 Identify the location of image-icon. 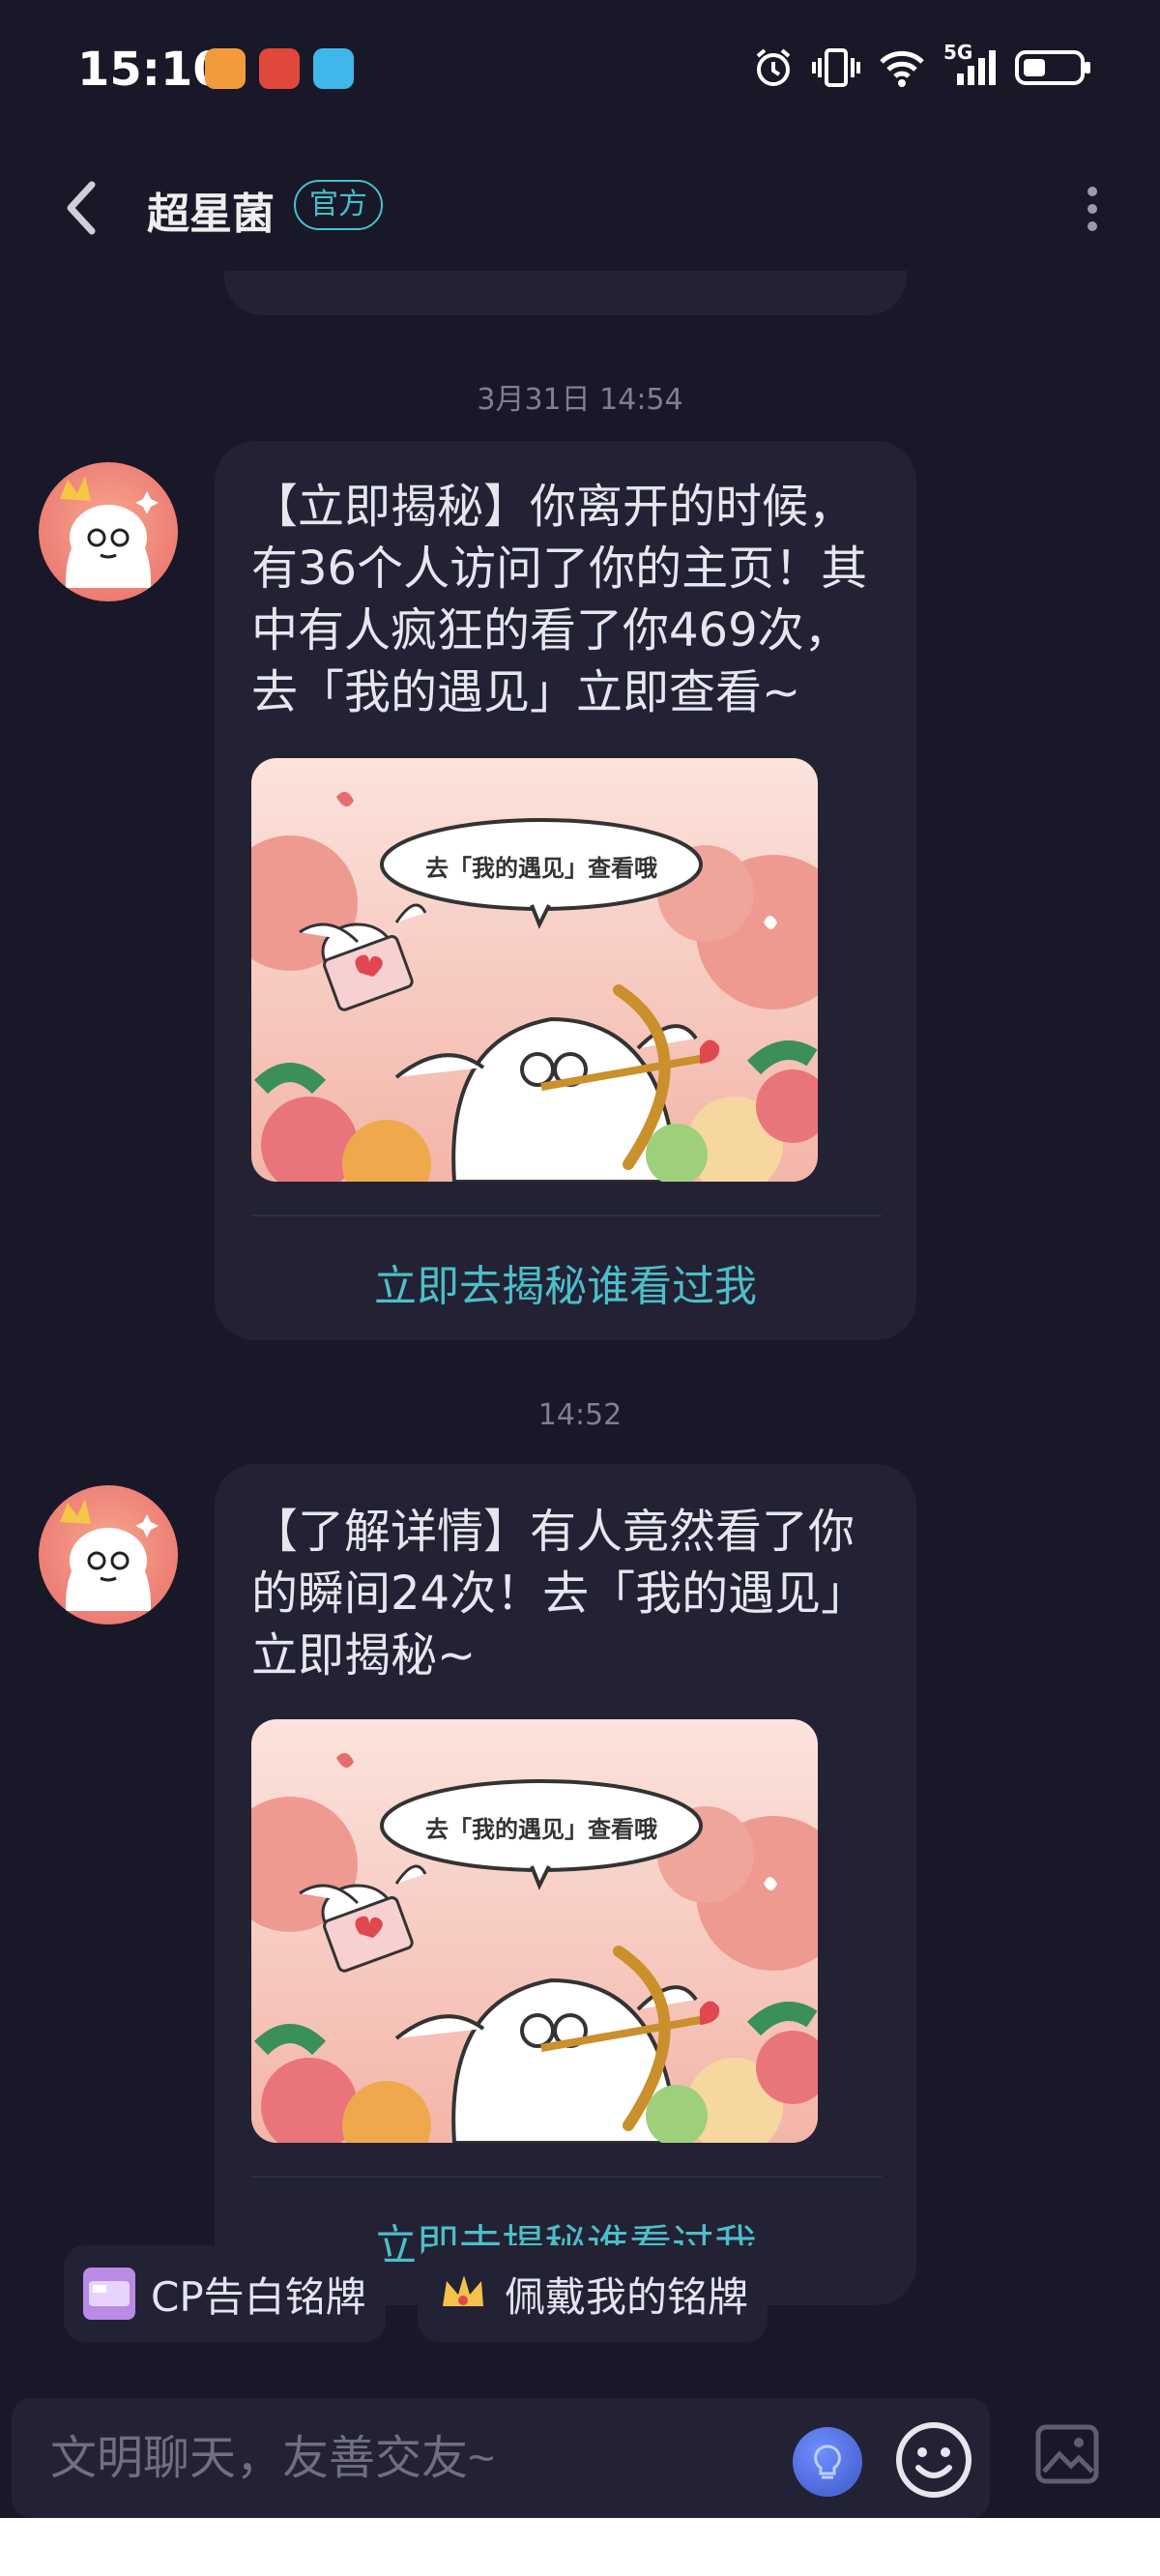
(1067, 2454).